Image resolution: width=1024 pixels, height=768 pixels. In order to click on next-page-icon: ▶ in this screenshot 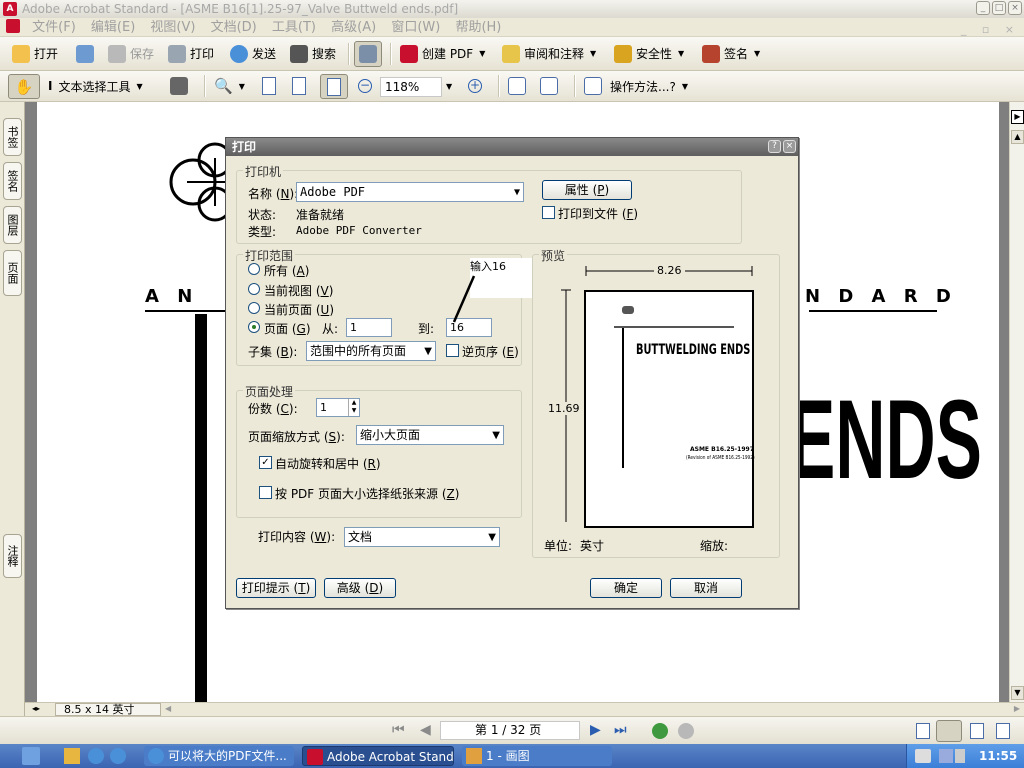, I will do `click(595, 730)`.